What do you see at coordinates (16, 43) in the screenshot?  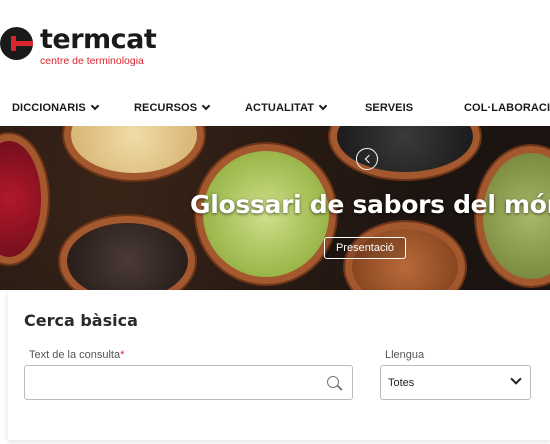 I see `termcat-logo-icon` at bounding box center [16, 43].